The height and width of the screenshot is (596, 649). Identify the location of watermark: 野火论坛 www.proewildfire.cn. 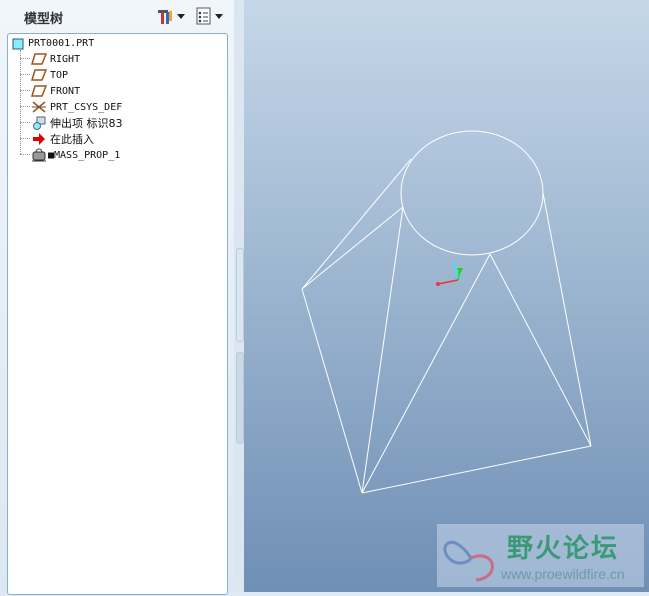
(540, 555).